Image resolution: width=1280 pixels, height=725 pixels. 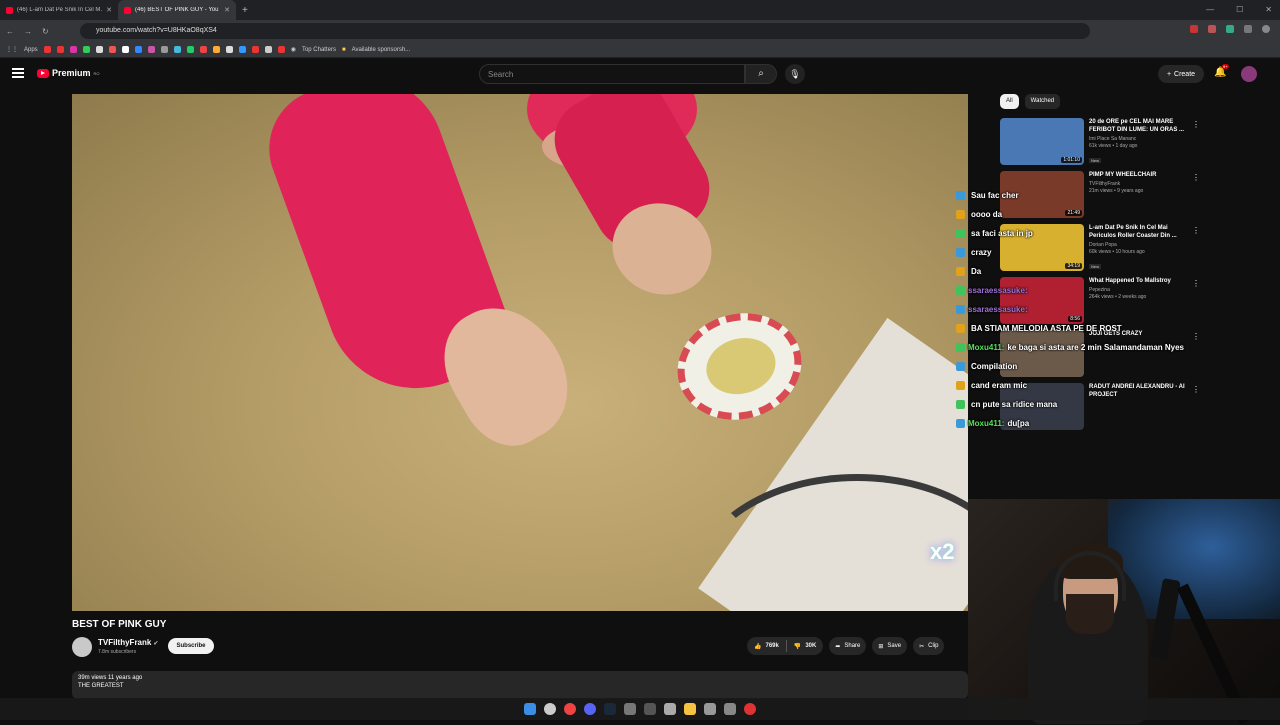 I want to click on youtube-logo: Premium RO, so click(x=68, y=73).